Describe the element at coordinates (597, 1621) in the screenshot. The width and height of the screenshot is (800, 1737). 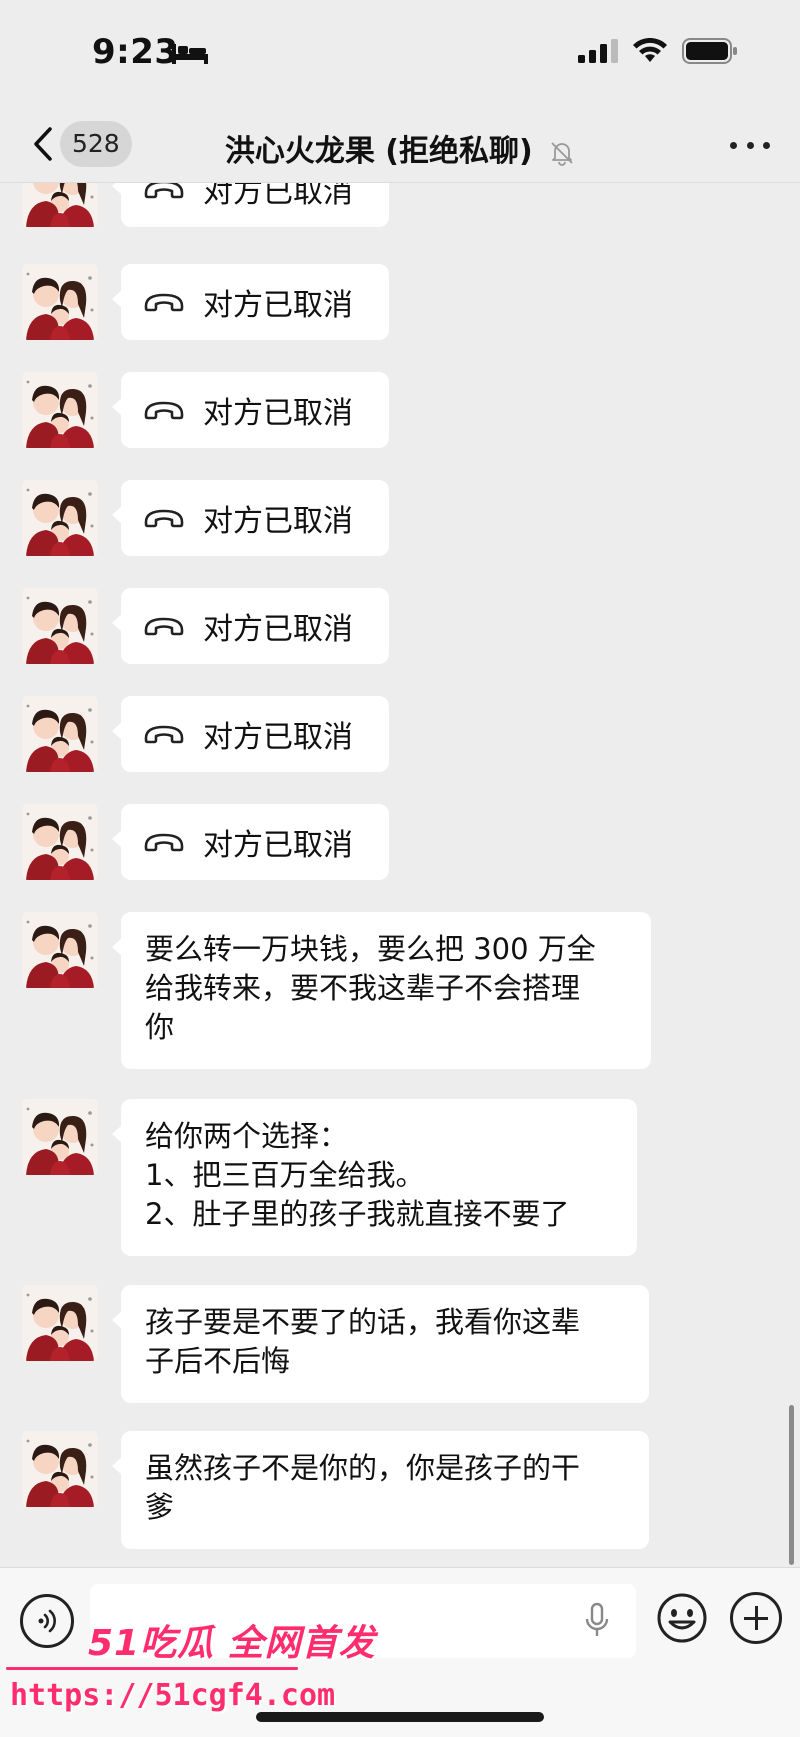
I see `microphone-icon` at that location.